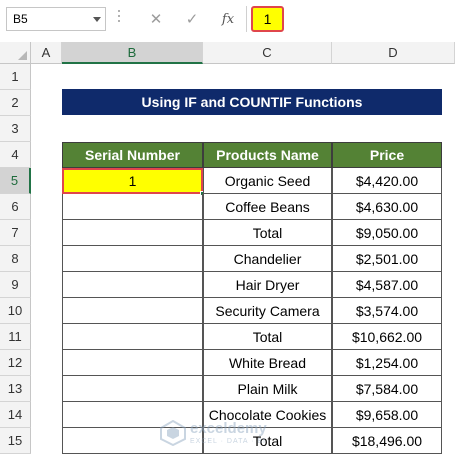 Image resolution: width=465 pixels, height=465 pixels. I want to click on price-cell: $10,662.00, so click(387, 337).